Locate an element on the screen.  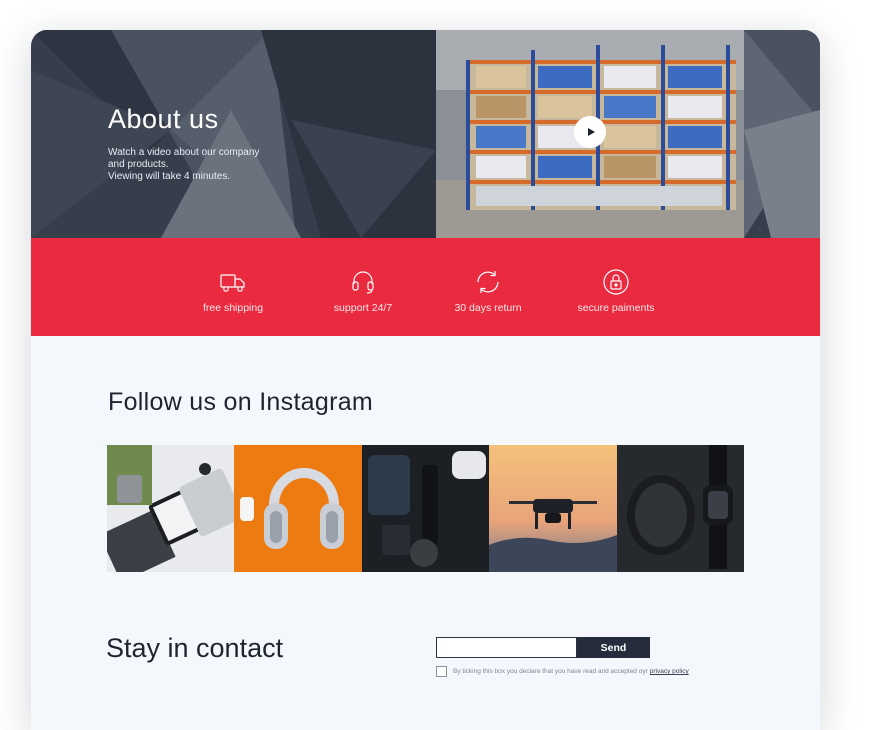
play-button is located at coordinates (590, 132).